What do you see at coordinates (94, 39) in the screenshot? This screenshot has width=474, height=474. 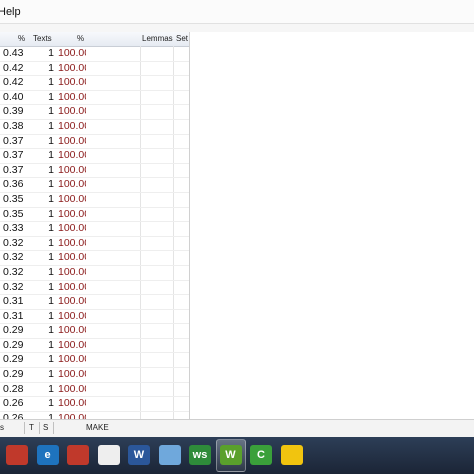 I see `table-header: % Texts % Lemmas Set` at bounding box center [94, 39].